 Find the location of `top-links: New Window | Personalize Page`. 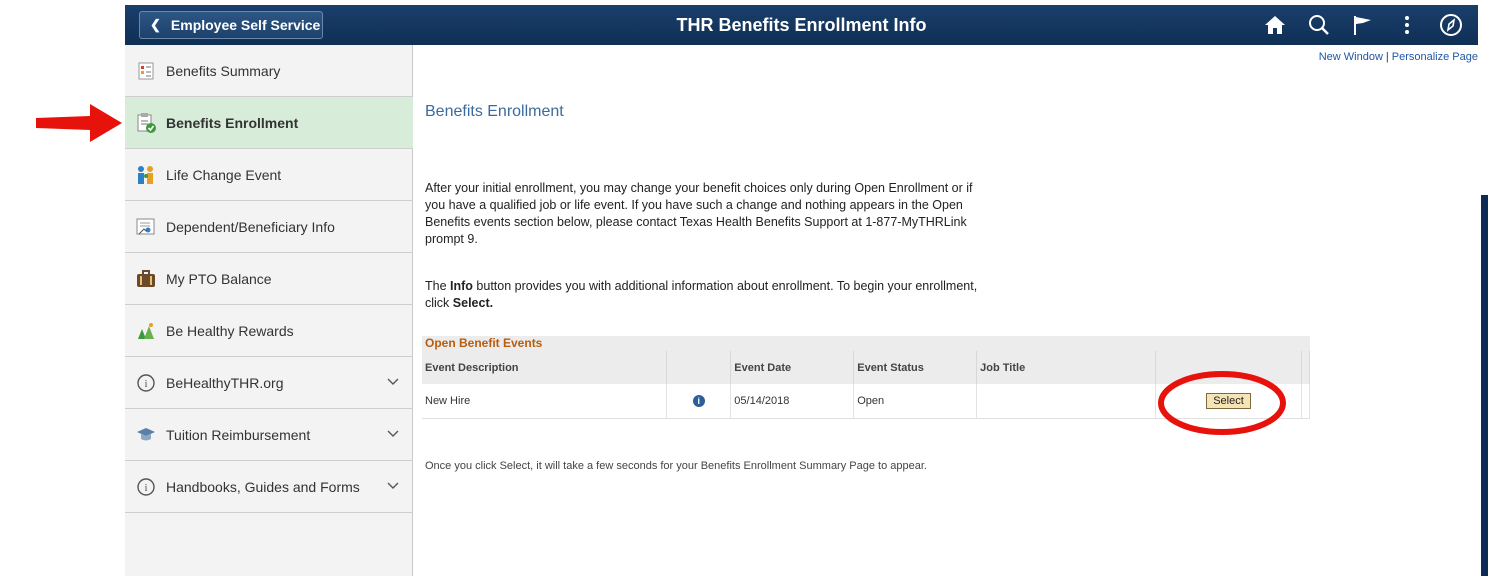

top-links: New Window | Personalize Page is located at coordinates (1398, 57).